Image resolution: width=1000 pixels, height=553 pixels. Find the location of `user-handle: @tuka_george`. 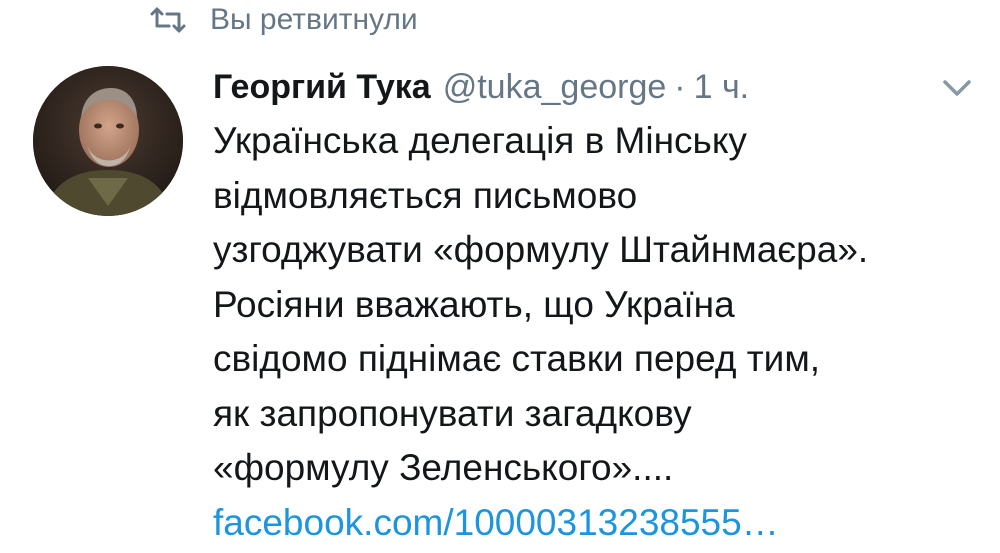

user-handle: @tuka_george is located at coordinates (555, 87).